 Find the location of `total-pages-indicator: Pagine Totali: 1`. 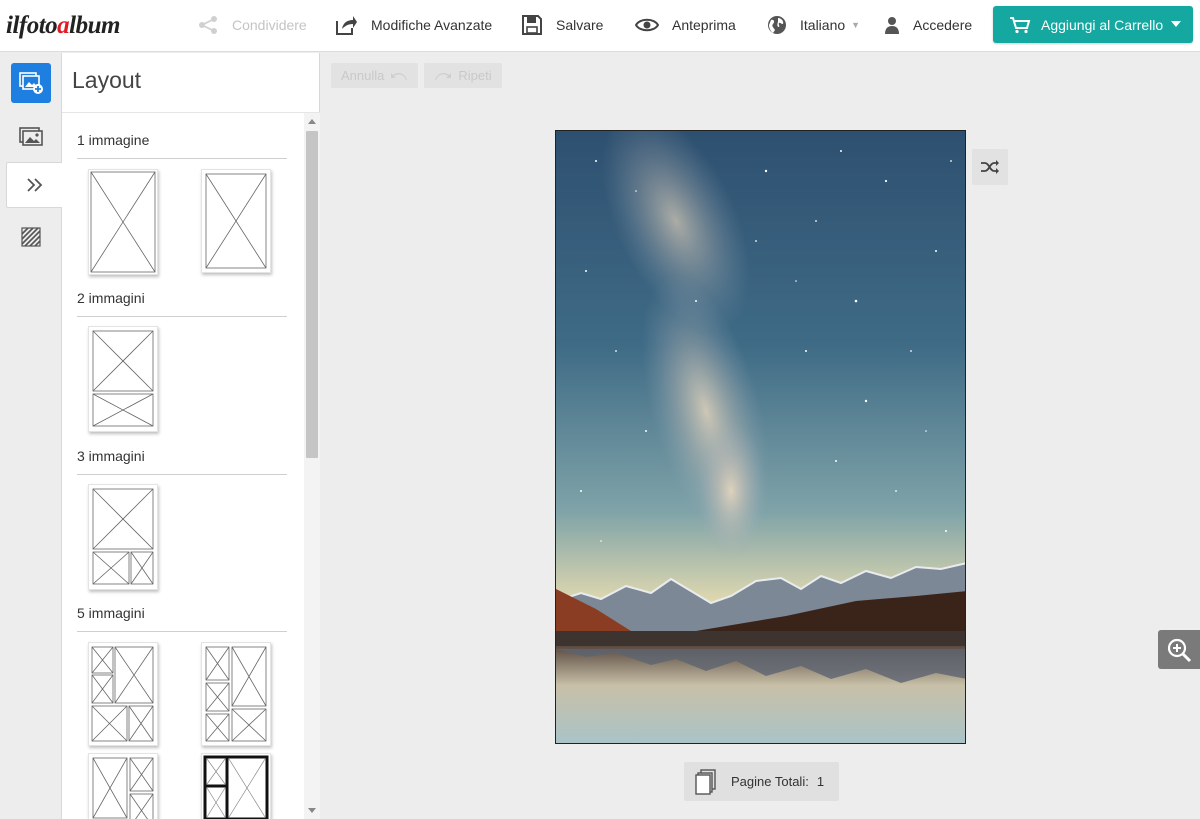

total-pages-indicator: Pagine Totali: 1 is located at coordinates (761, 781).